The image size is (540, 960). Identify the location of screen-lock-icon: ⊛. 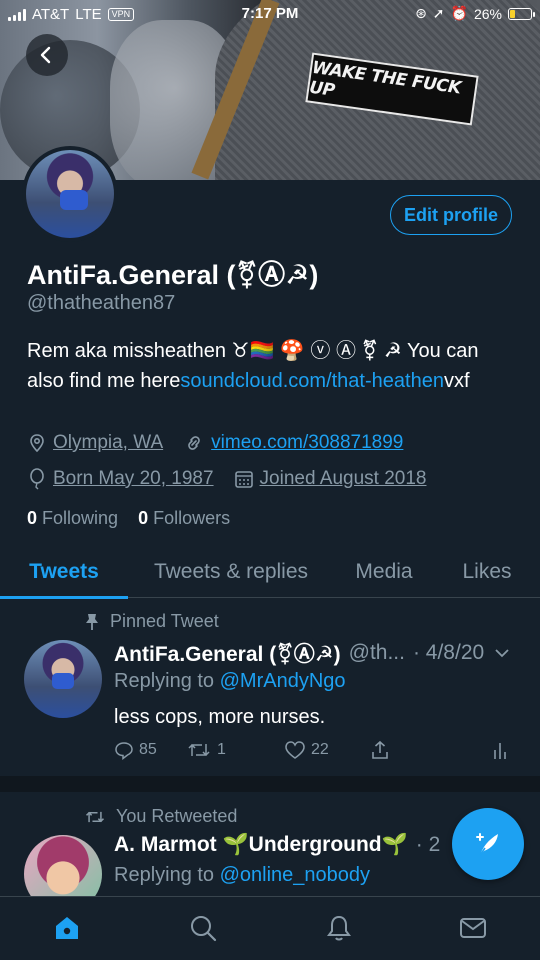
(421, 13).